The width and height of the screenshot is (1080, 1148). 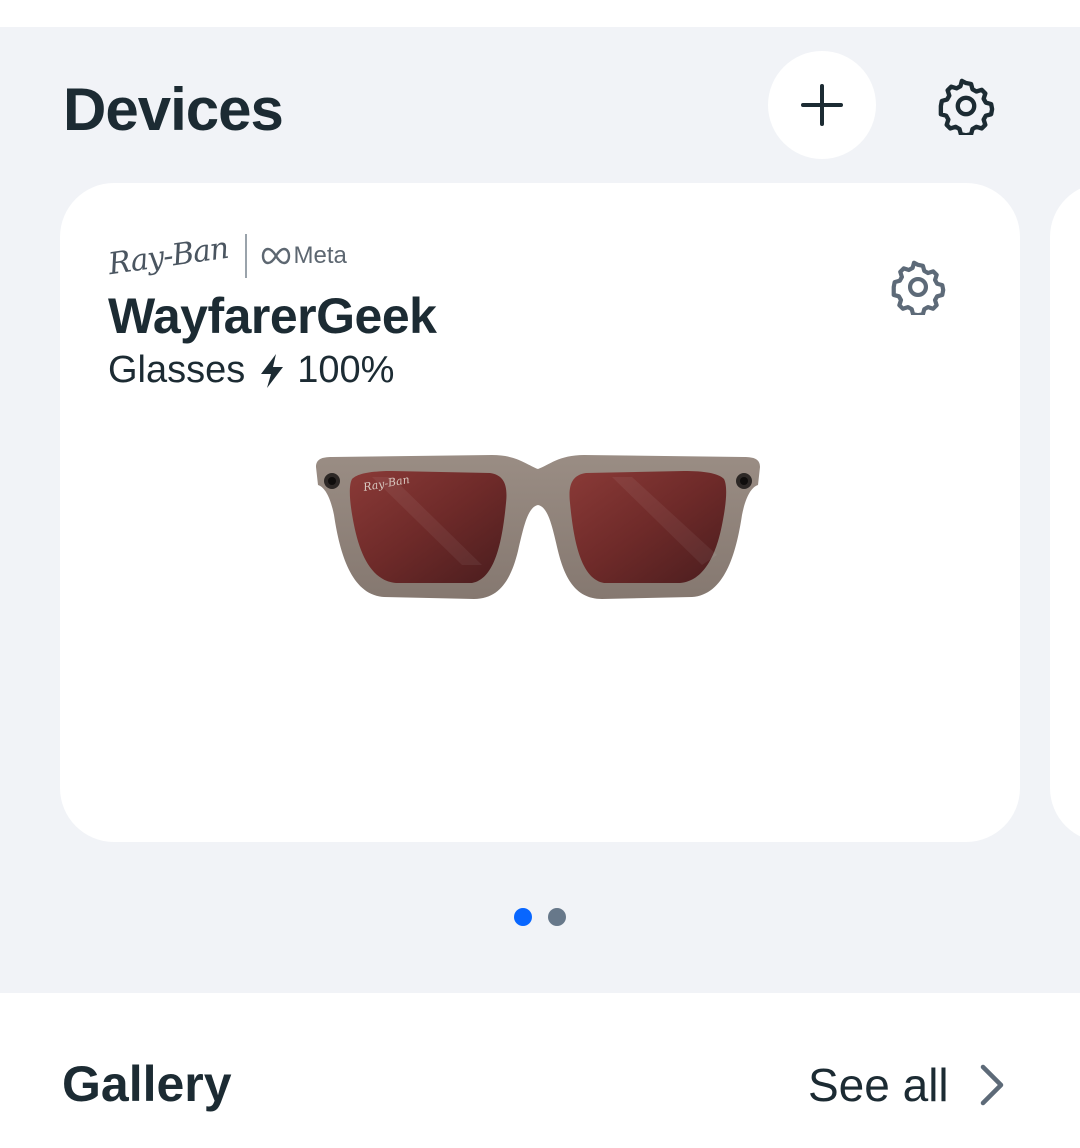 What do you see at coordinates (245, 256) in the screenshot?
I see `brand-divider` at bounding box center [245, 256].